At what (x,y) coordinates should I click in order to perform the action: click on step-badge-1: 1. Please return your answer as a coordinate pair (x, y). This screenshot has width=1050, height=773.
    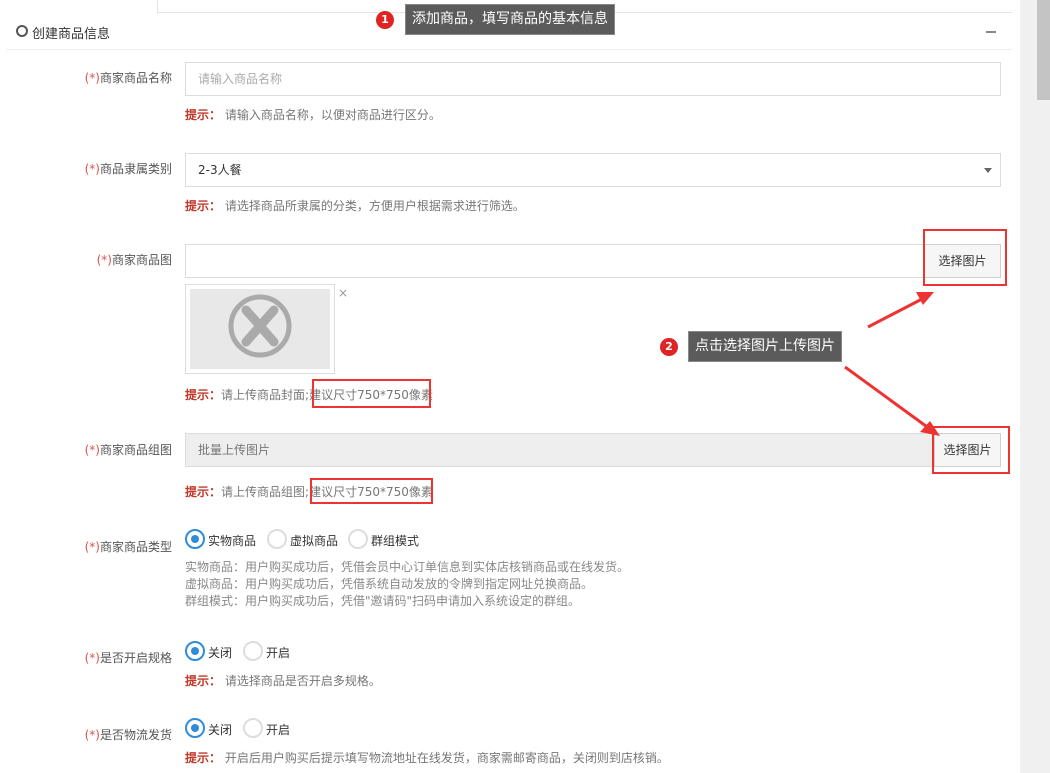
    Looking at the image, I should click on (385, 20).